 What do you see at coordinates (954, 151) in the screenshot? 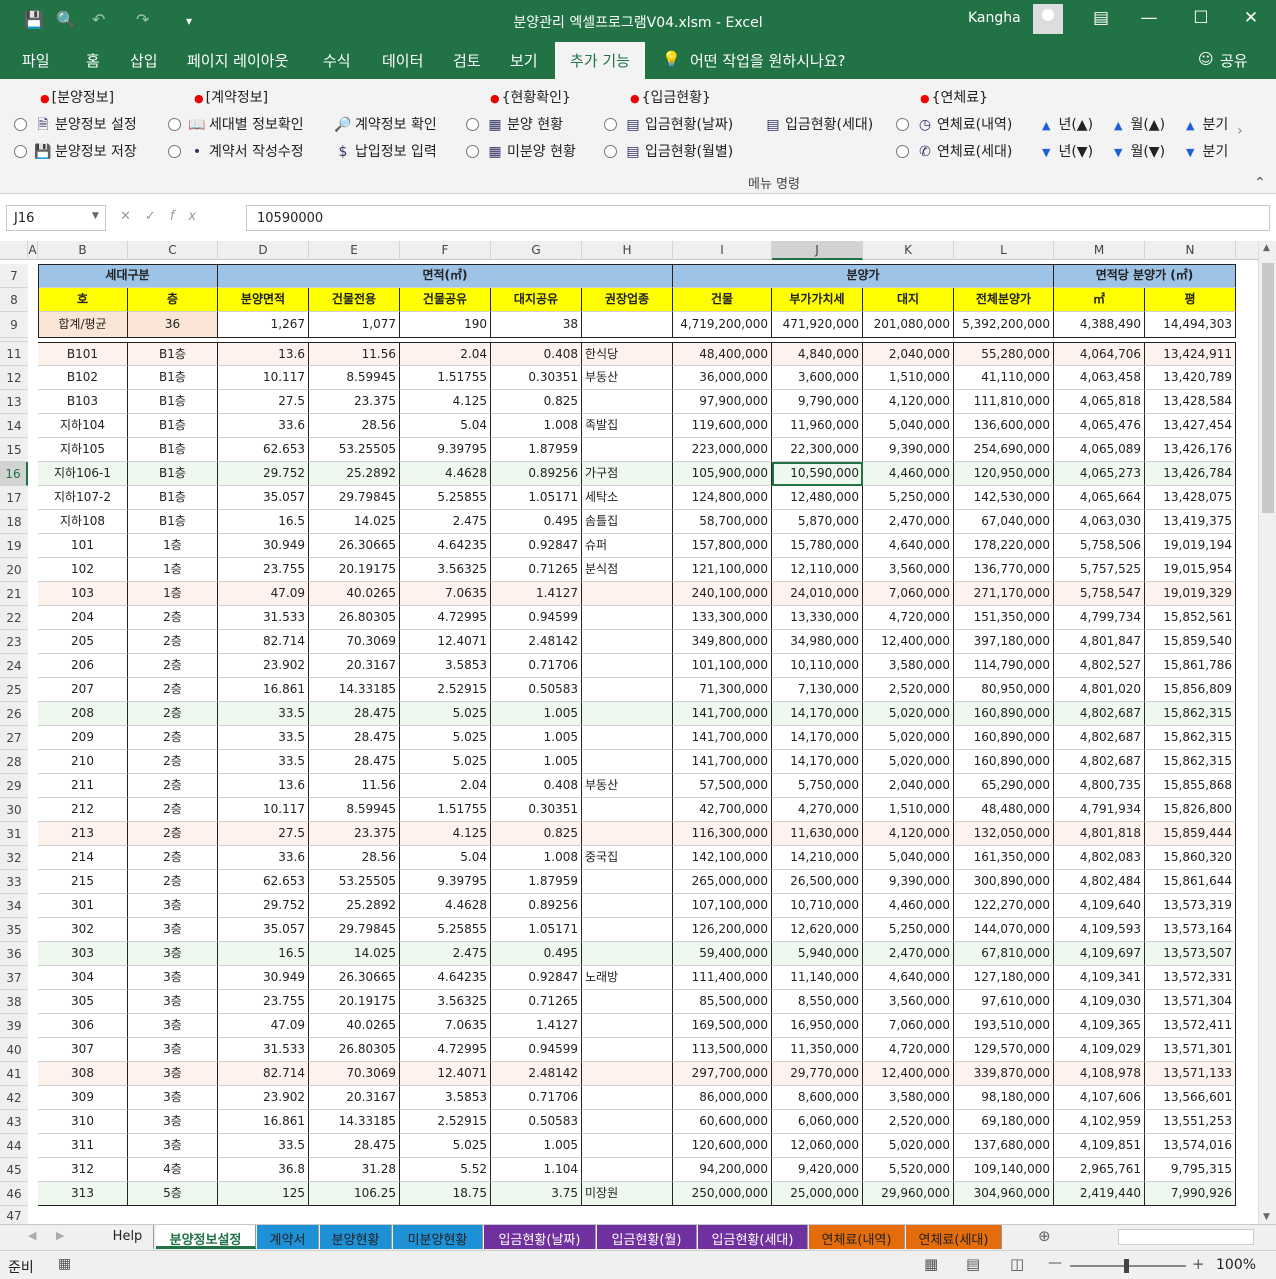
I see `late-fee-unit-button: ✆ 연체료(세대)` at bounding box center [954, 151].